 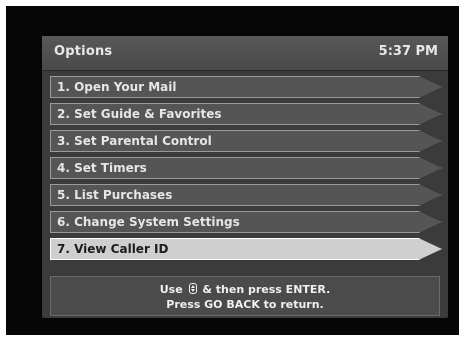 I want to click on menu-item-label: 7. View Caller ID, so click(x=113, y=249).